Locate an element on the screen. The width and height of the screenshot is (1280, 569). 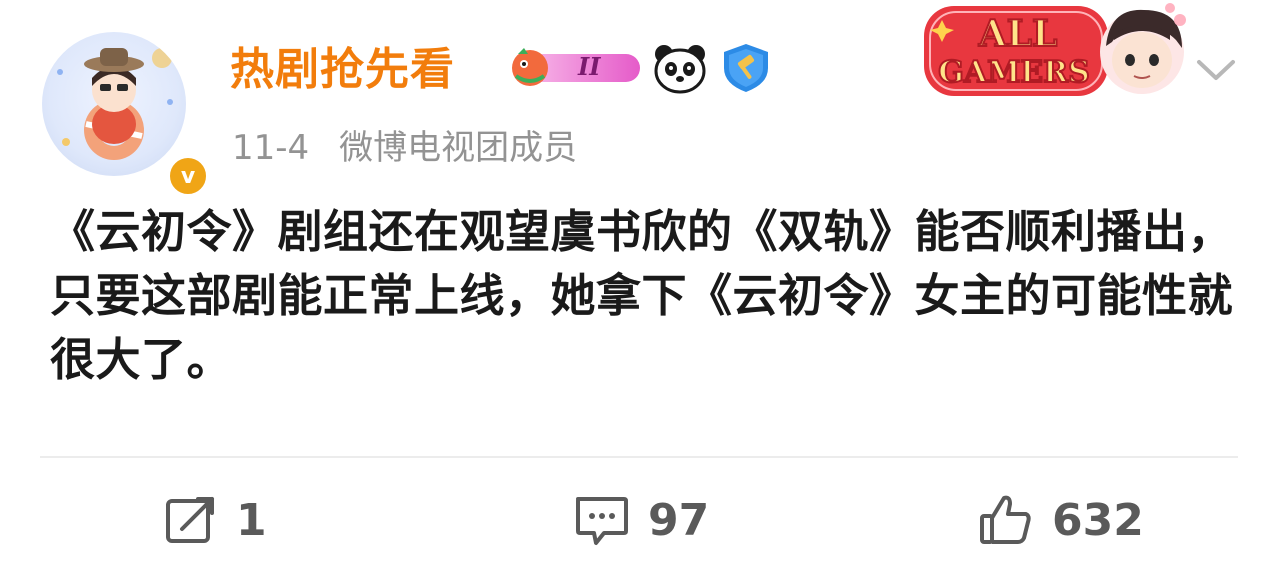
username: 热剧抢先看 is located at coordinates (342, 70).